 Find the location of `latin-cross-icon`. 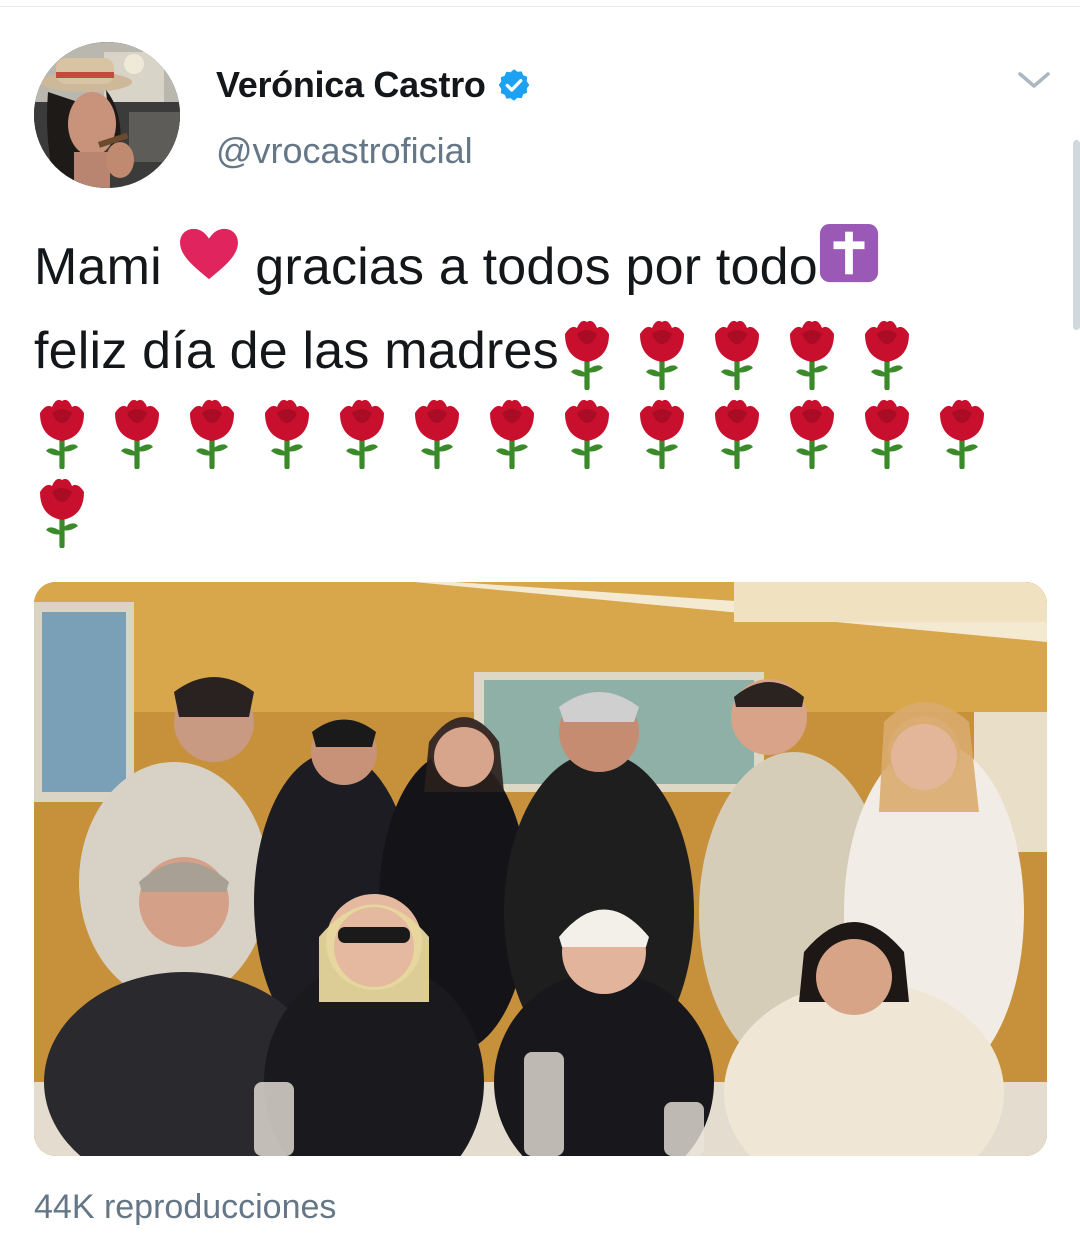

latin-cross-icon is located at coordinates (849, 264).